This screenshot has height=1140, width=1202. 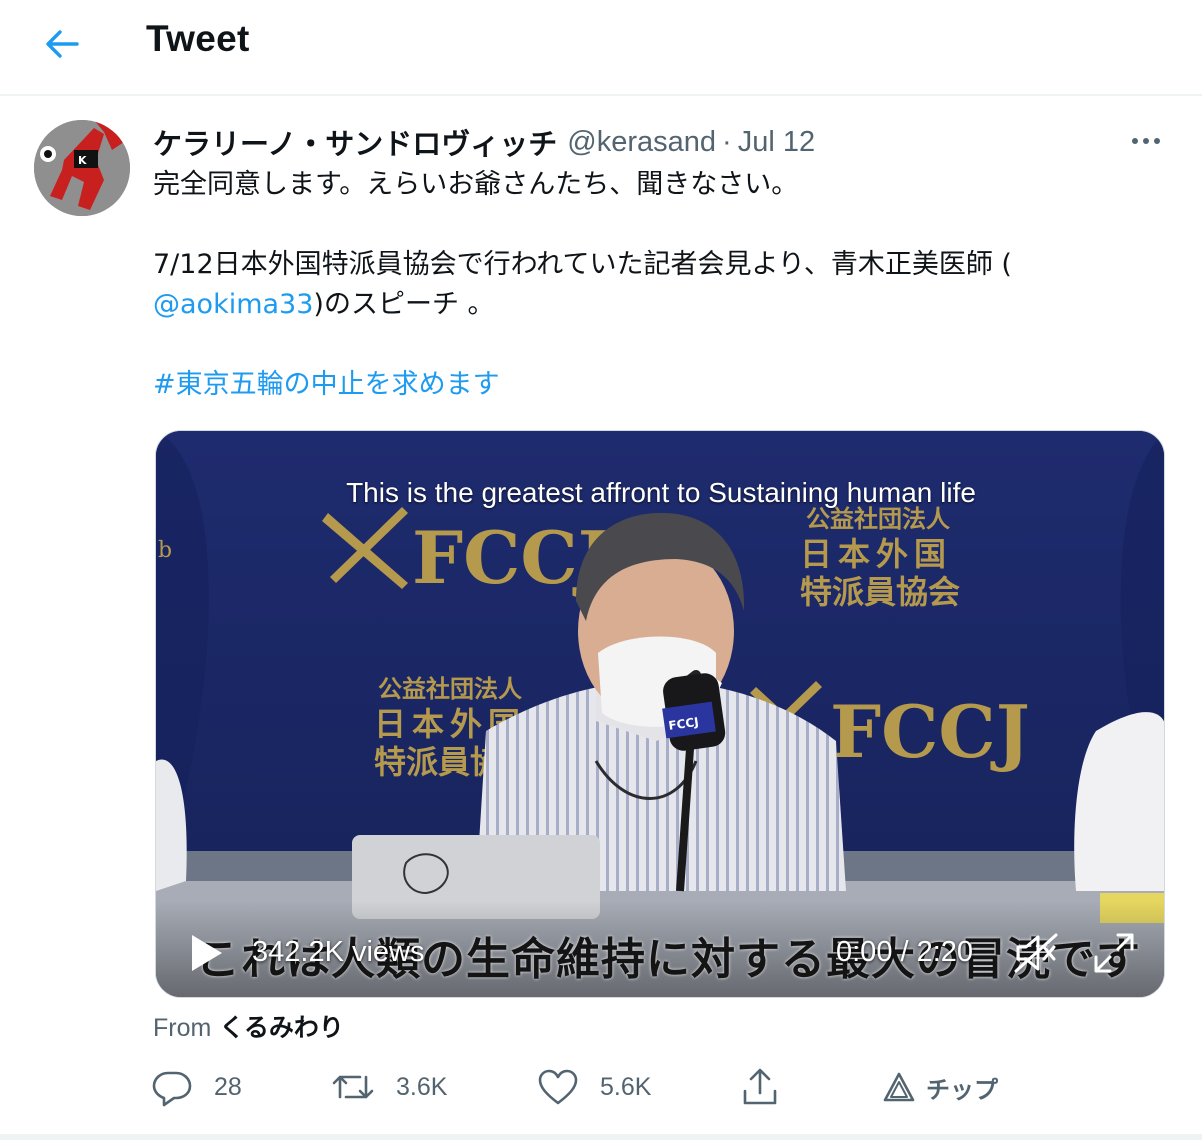 I want to click on speaker-muted-icon, so click(x=1036, y=953).